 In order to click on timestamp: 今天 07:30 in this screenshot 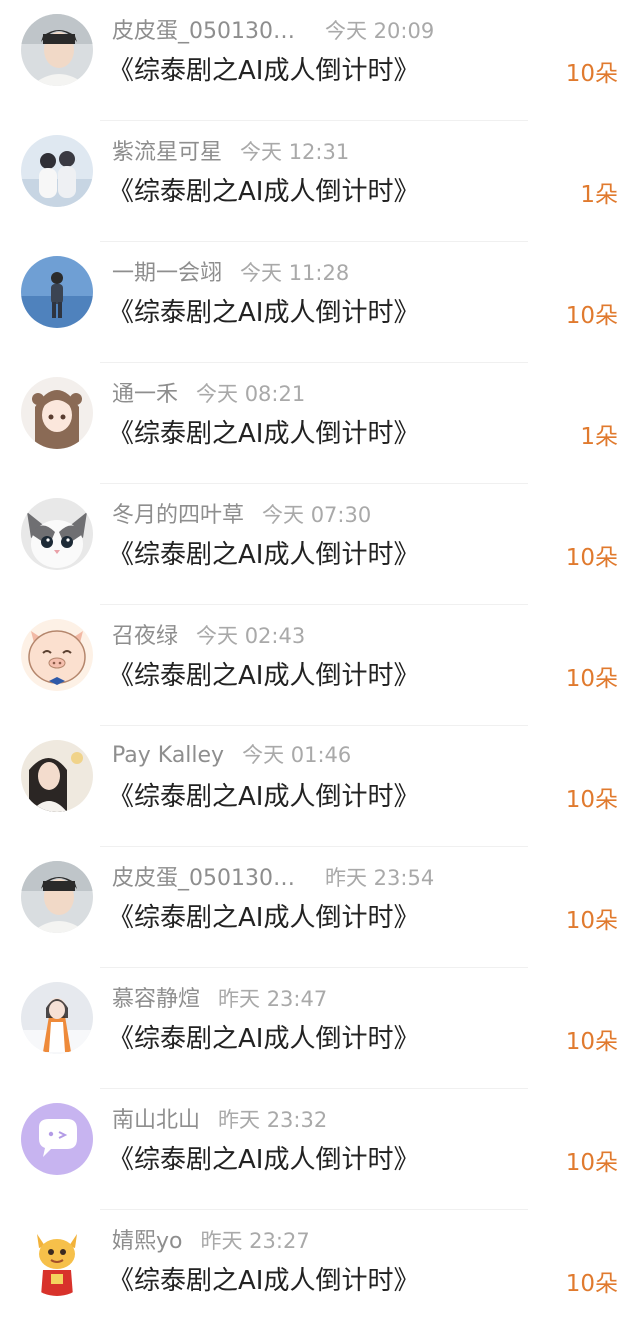, I will do `click(317, 515)`.